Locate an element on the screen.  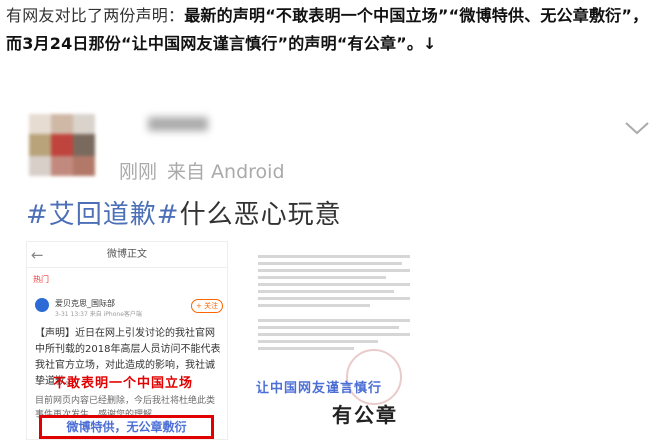
hashtag-link: #艾回道歉# is located at coordinates (103, 215).